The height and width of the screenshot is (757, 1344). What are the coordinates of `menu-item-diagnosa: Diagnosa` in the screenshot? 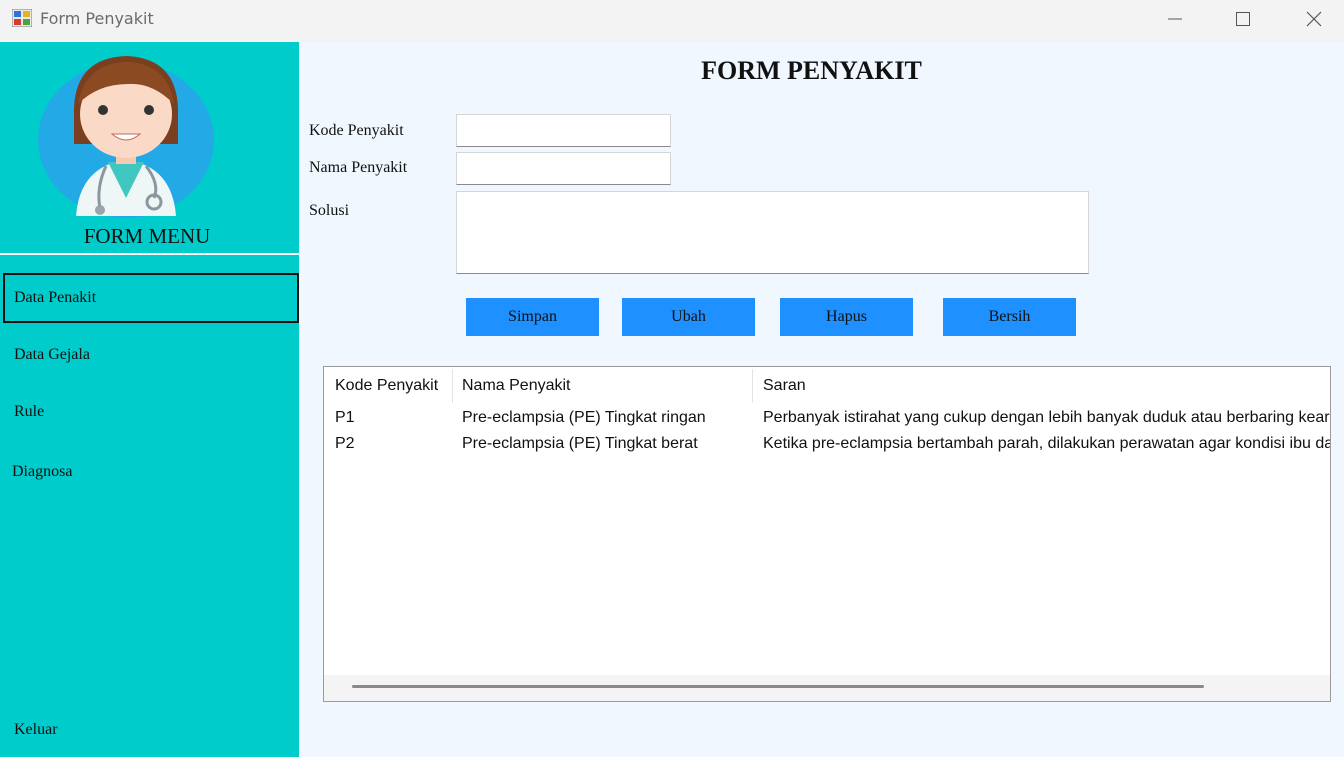 It's located at (42, 472).